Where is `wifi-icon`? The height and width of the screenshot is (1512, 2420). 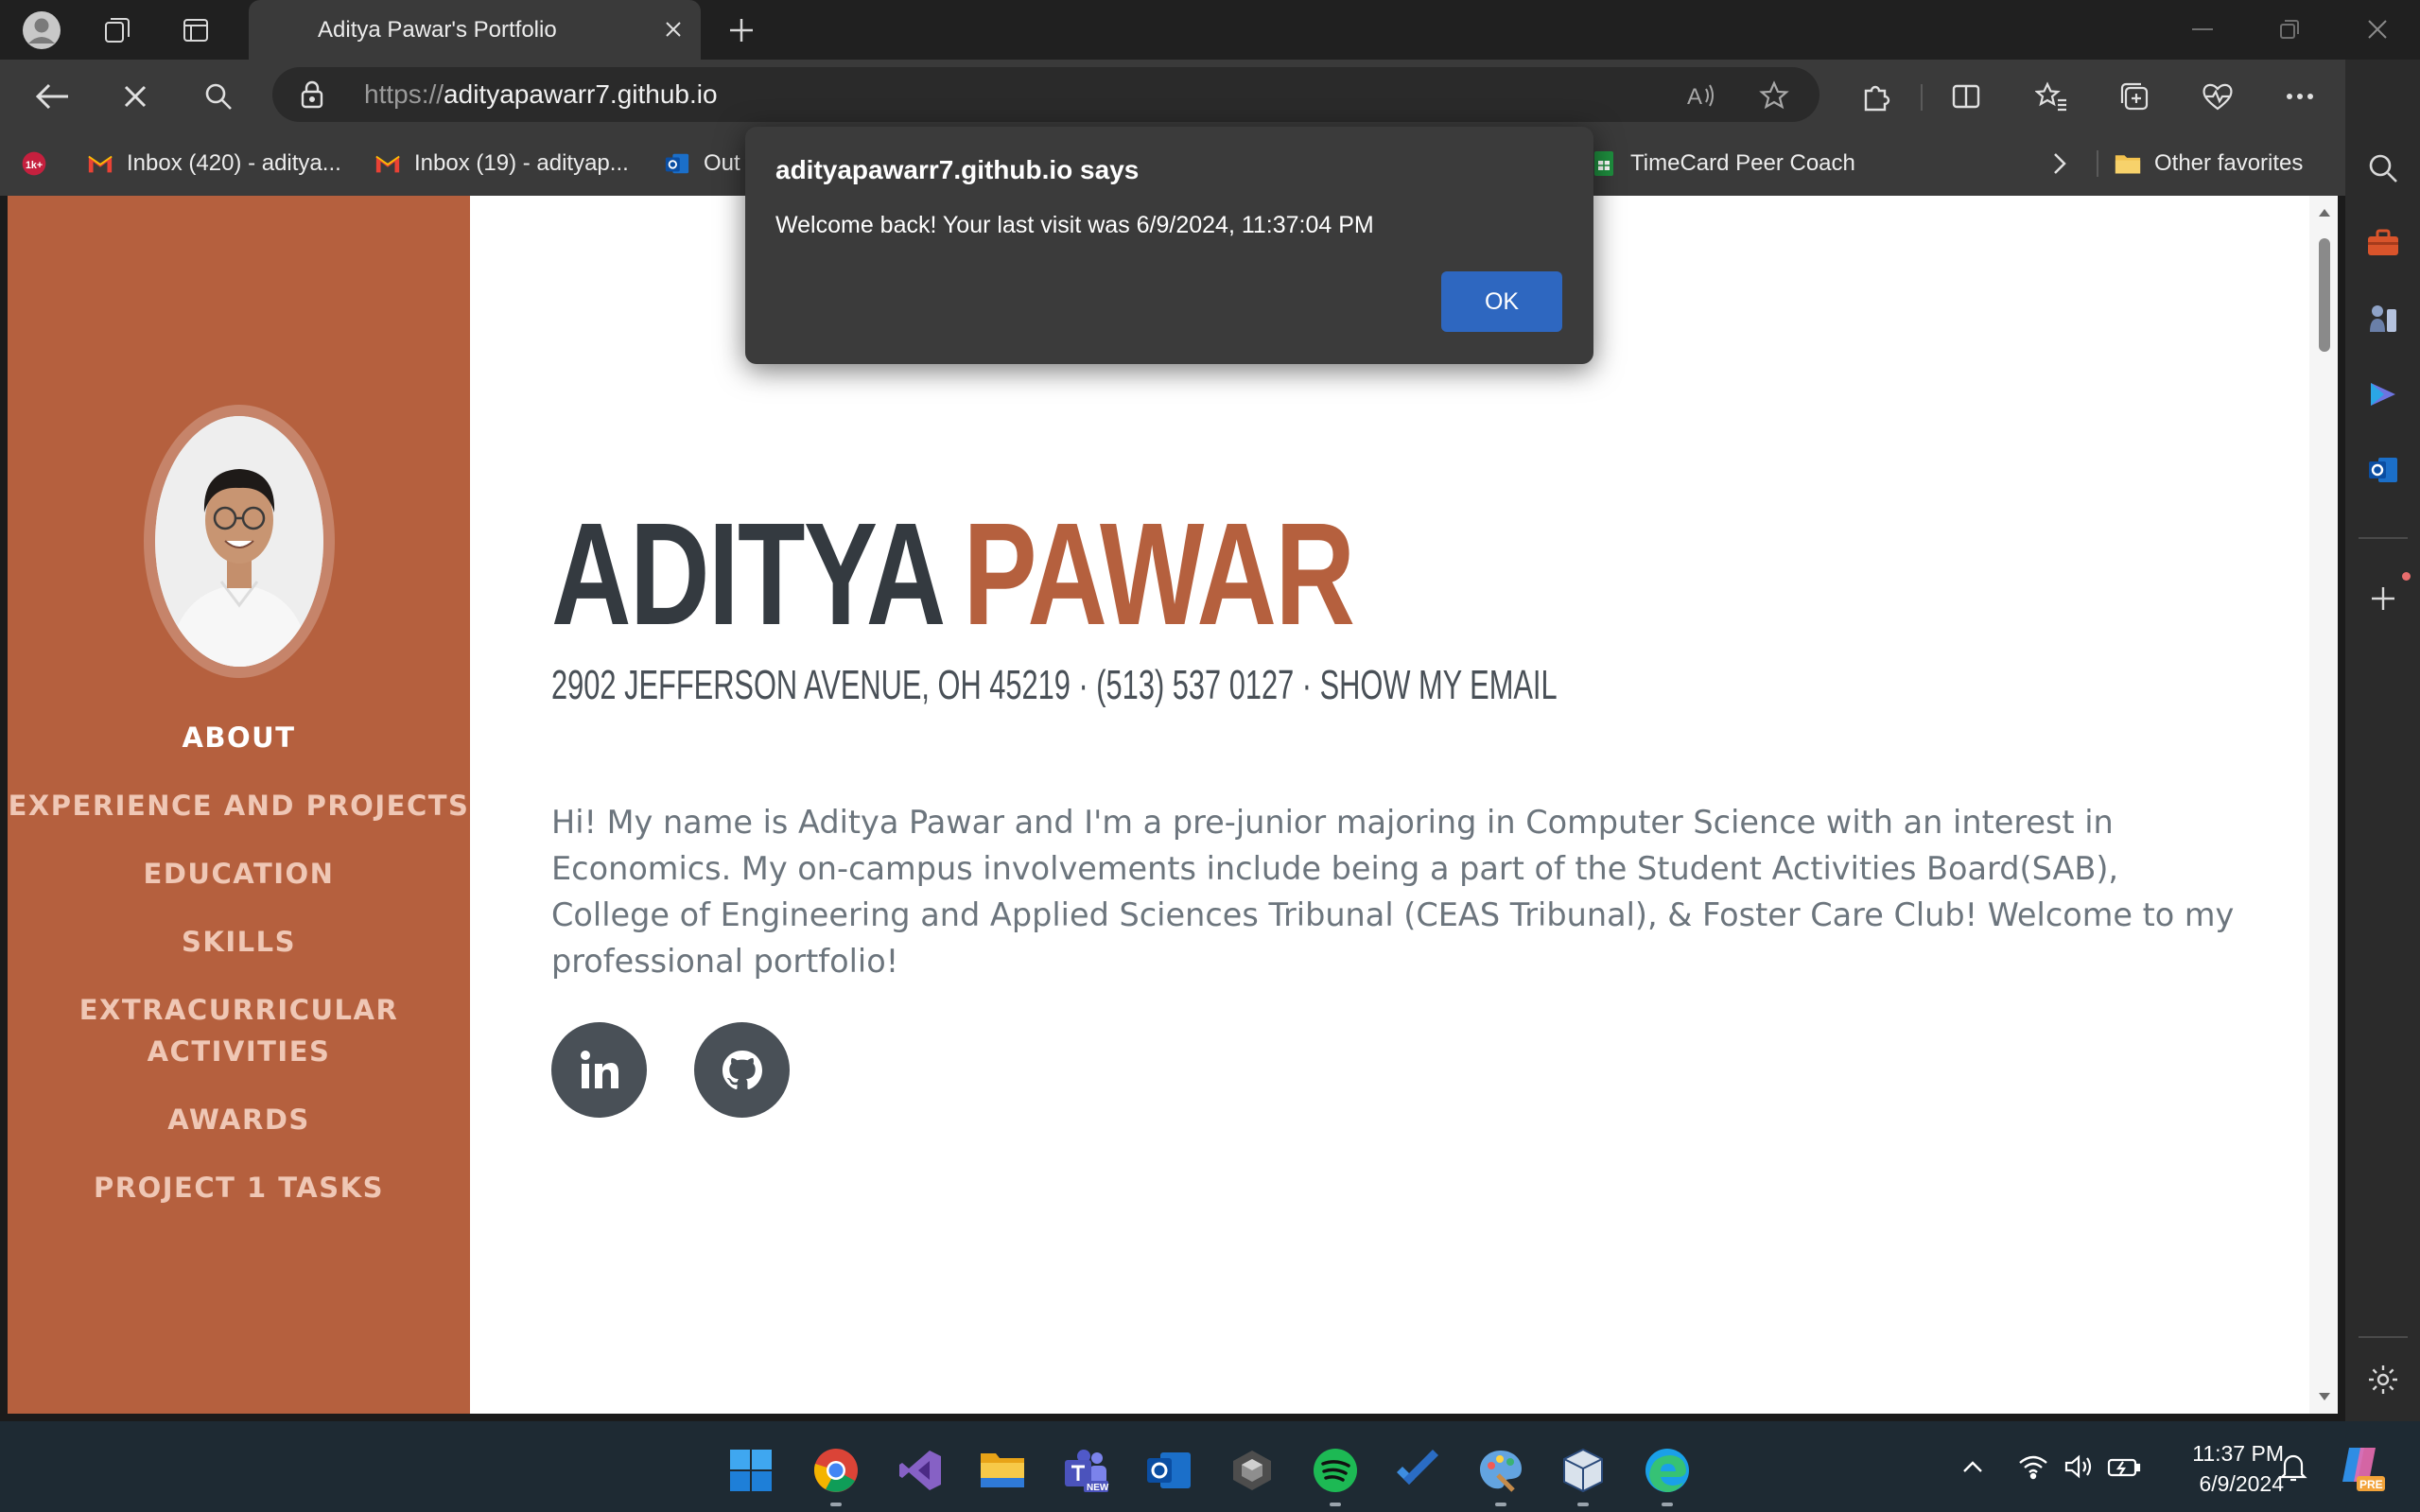
wifi-icon is located at coordinates (2033, 1467).